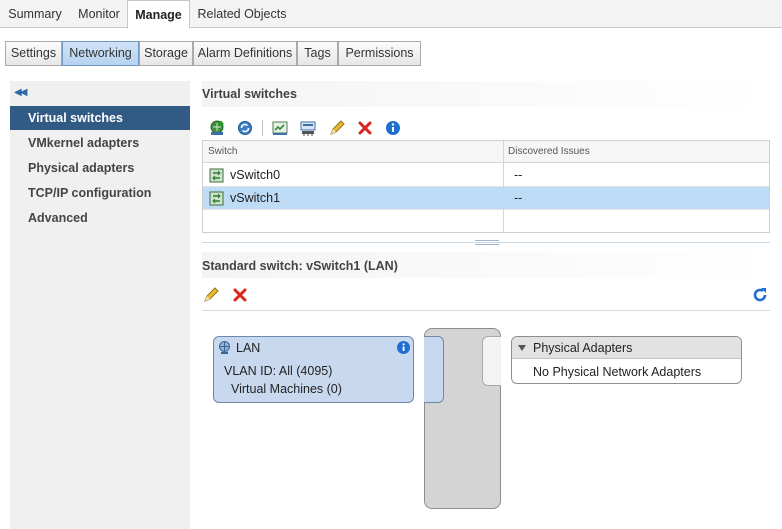 The image size is (782, 529). What do you see at coordinates (278, 371) in the screenshot?
I see `port-group-vlan-id: VLAN ID: All (4095)` at bounding box center [278, 371].